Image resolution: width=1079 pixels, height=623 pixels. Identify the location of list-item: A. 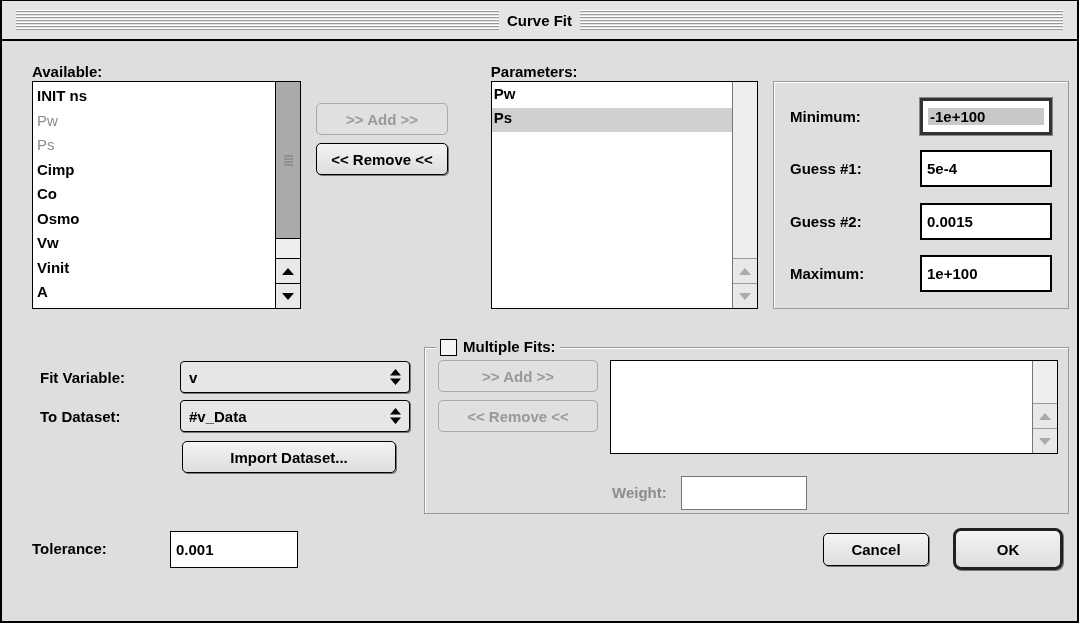
(154, 292).